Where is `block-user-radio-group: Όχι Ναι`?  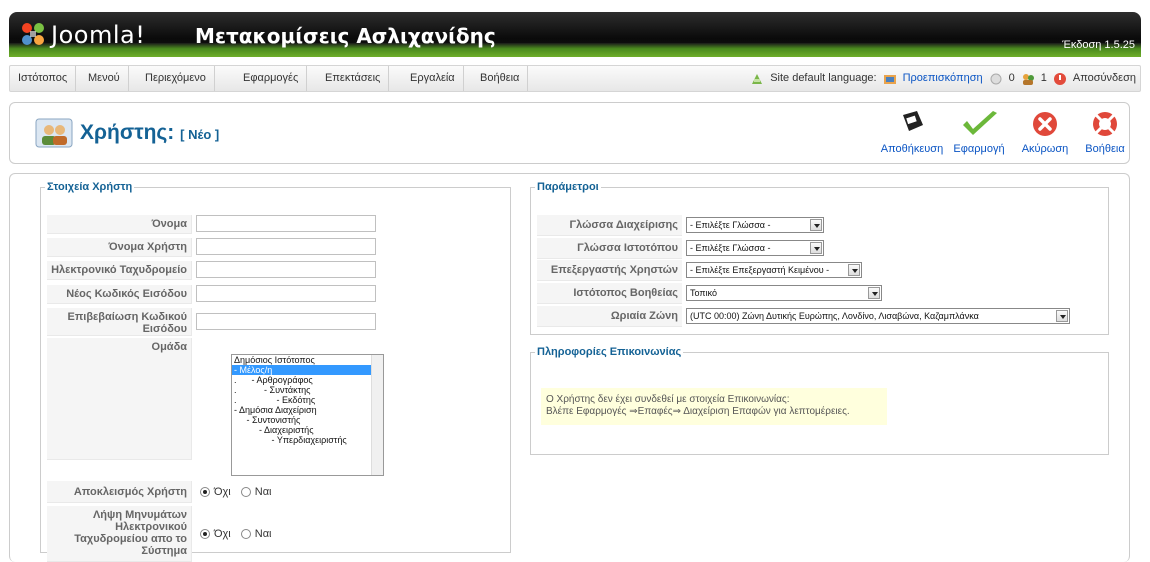
block-user-radio-group: Όχι Ναι is located at coordinates (232, 492).